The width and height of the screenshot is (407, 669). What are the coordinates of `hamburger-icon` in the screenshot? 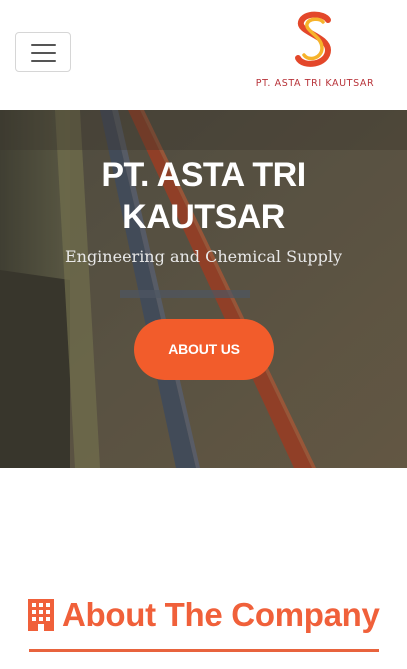 It's located at (43, 45).